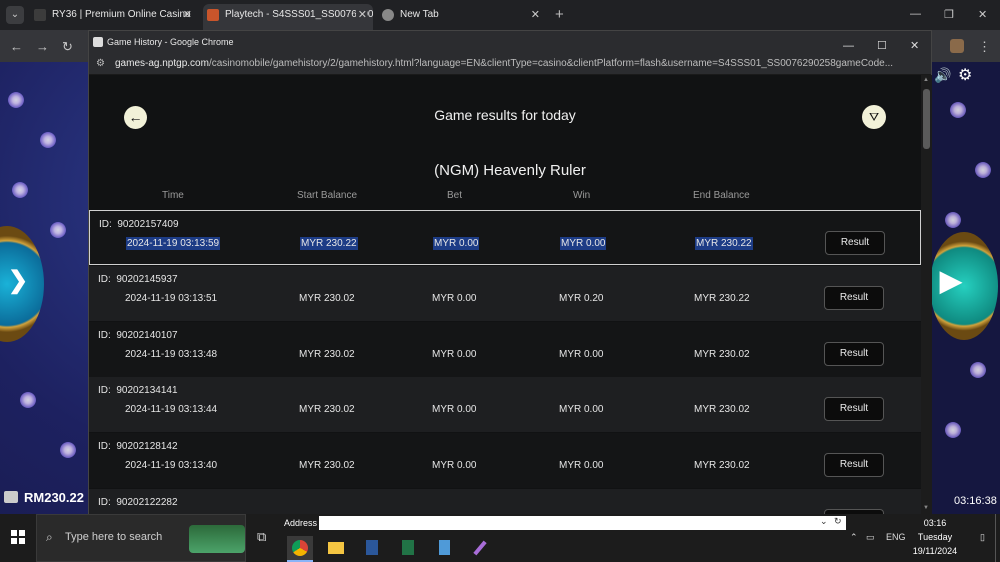  Describe the element at coordinates (138, 390) in the screenshot. I see `round-id: ID: 90202134141` at that location.